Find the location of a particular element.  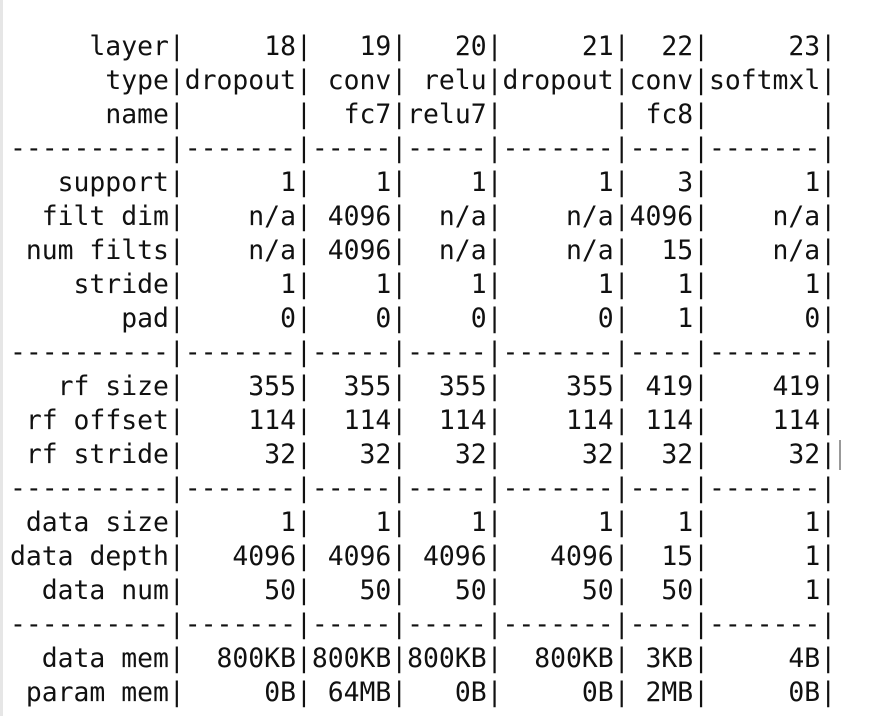

cell-value: 22 is located at coordinates (677, 46).